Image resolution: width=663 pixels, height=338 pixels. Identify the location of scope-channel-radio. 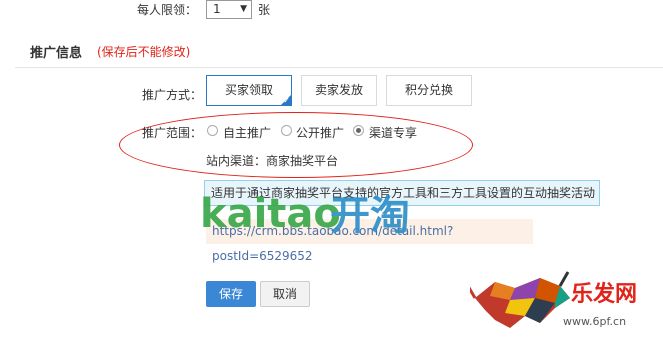
(358, 130).